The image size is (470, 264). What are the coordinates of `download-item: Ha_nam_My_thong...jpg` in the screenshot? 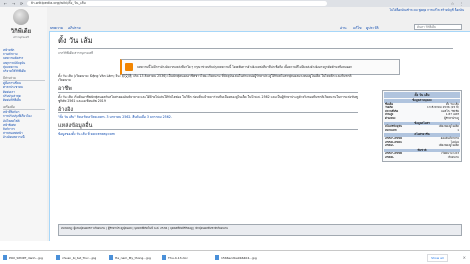 It's located at (134, 257).